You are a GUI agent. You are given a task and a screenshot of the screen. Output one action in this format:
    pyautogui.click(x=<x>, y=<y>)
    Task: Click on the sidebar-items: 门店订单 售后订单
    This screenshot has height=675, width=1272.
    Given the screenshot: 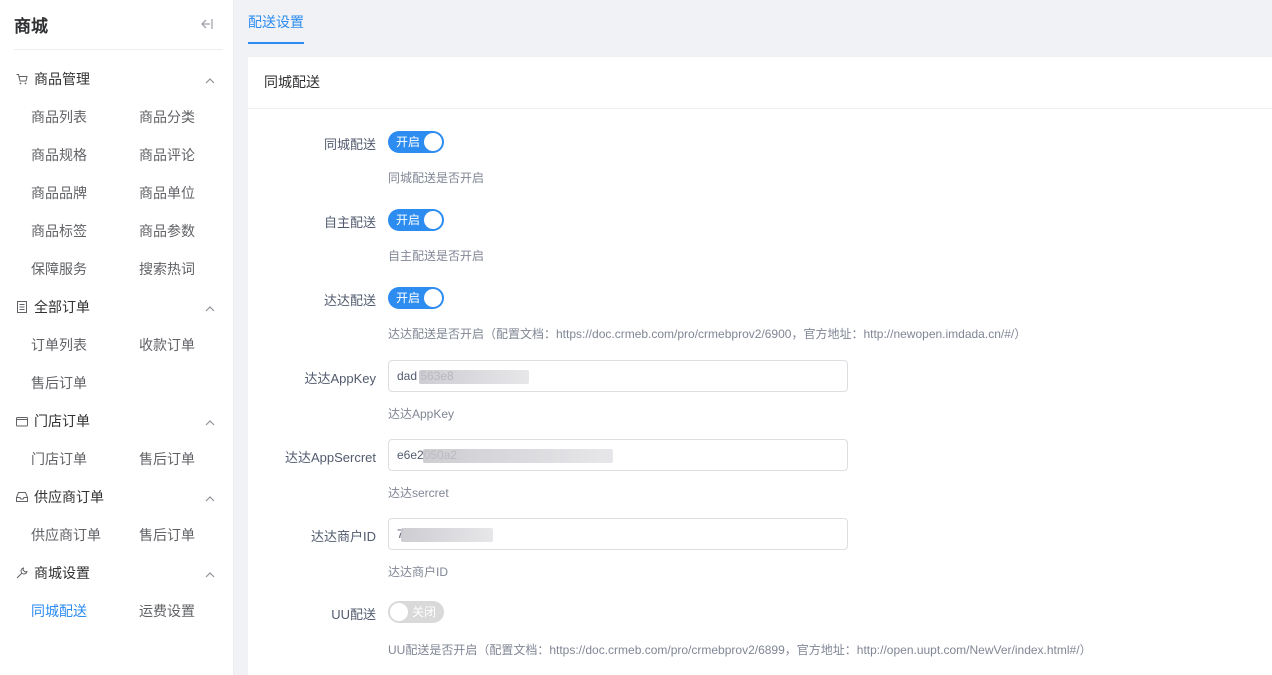 What is the action you would take?
    pyautogui.click(x=116, y=459)
    